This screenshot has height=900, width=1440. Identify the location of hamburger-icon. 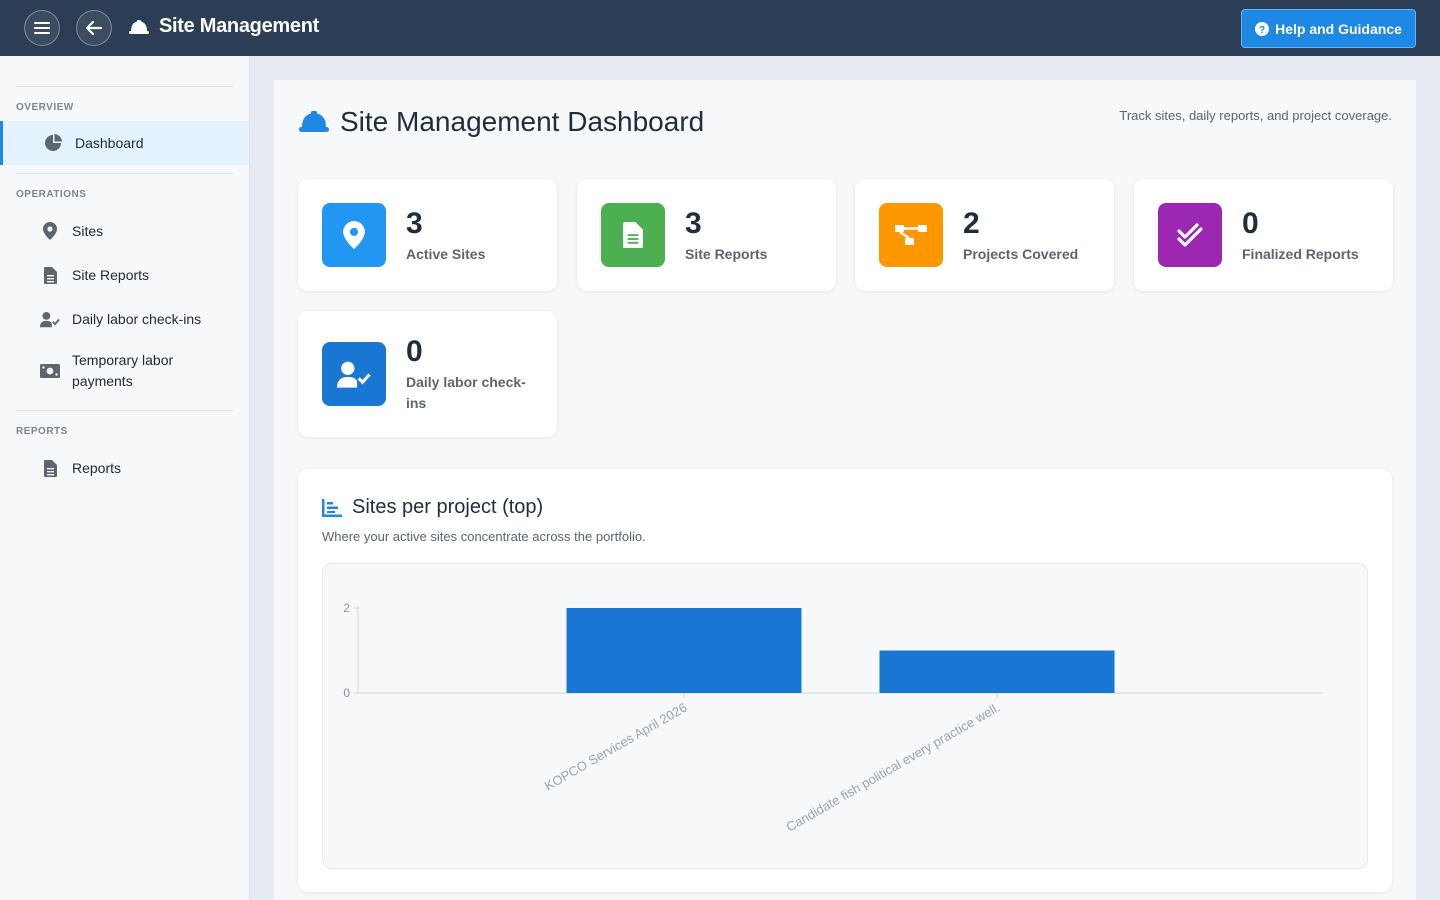
(42, 28).